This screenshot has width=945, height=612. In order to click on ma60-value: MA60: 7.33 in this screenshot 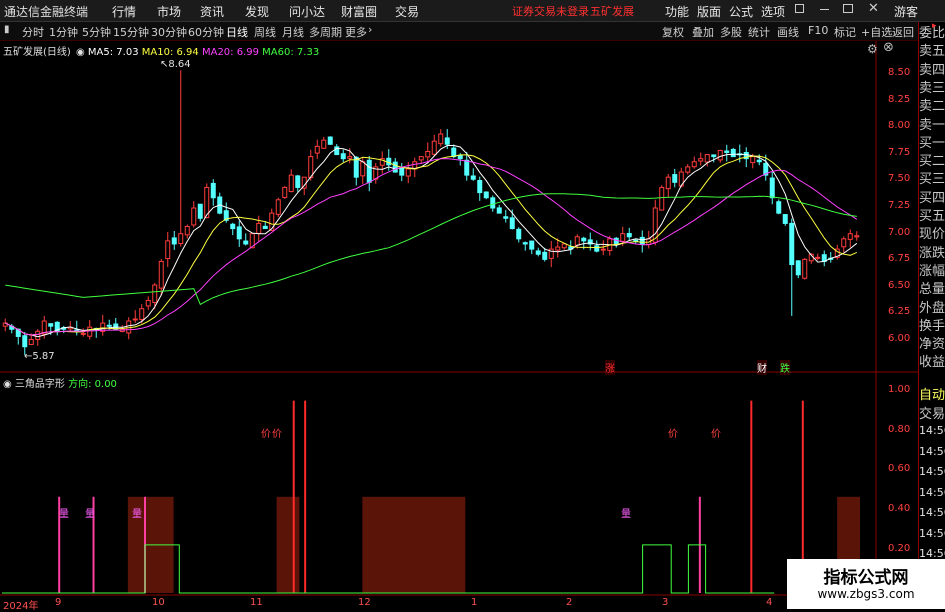, I will do `click(291, 52)`.